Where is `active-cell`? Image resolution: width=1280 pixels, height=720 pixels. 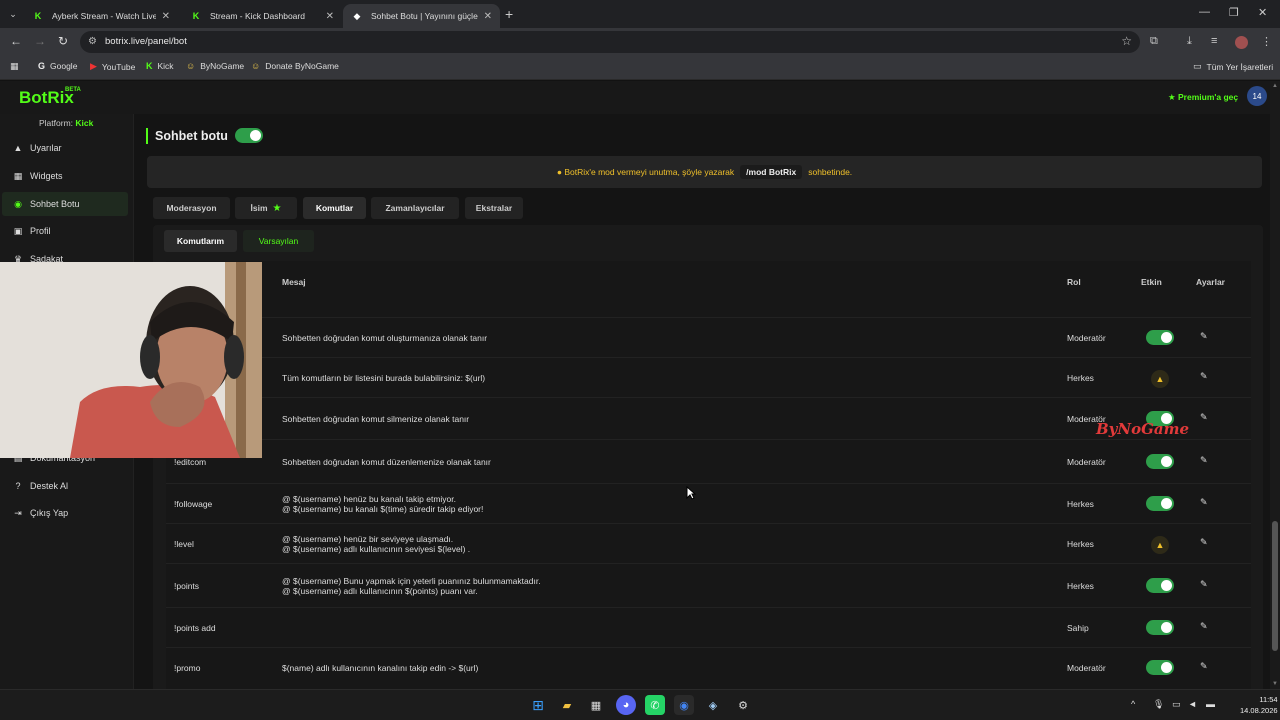
active-cell is located at coordinates (1160, 462).